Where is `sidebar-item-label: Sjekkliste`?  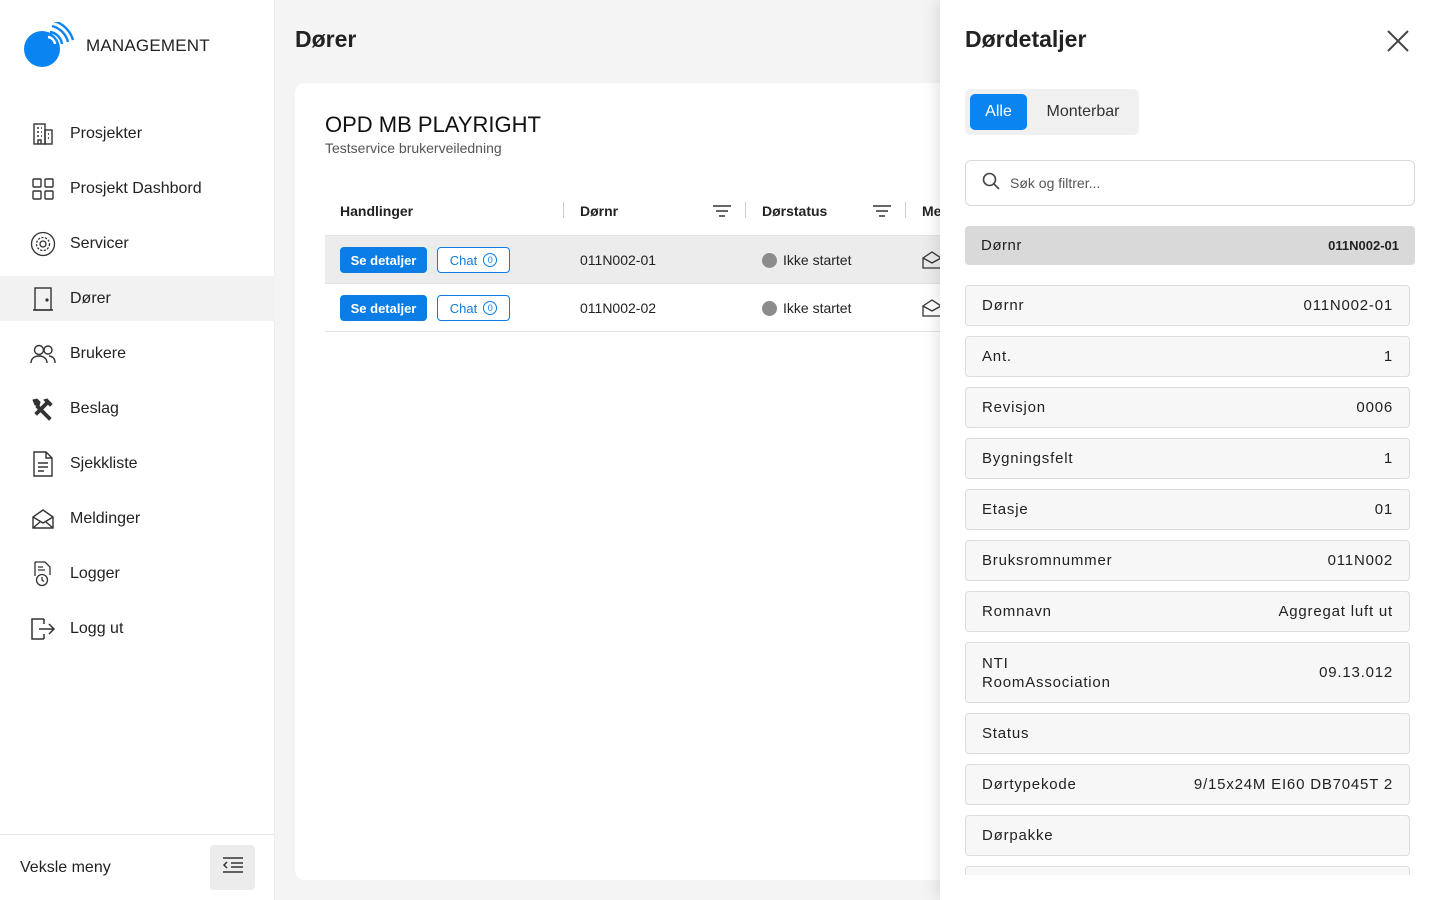 sidebar-item-label: Sjekkliste is located at coordinates (104, 463).